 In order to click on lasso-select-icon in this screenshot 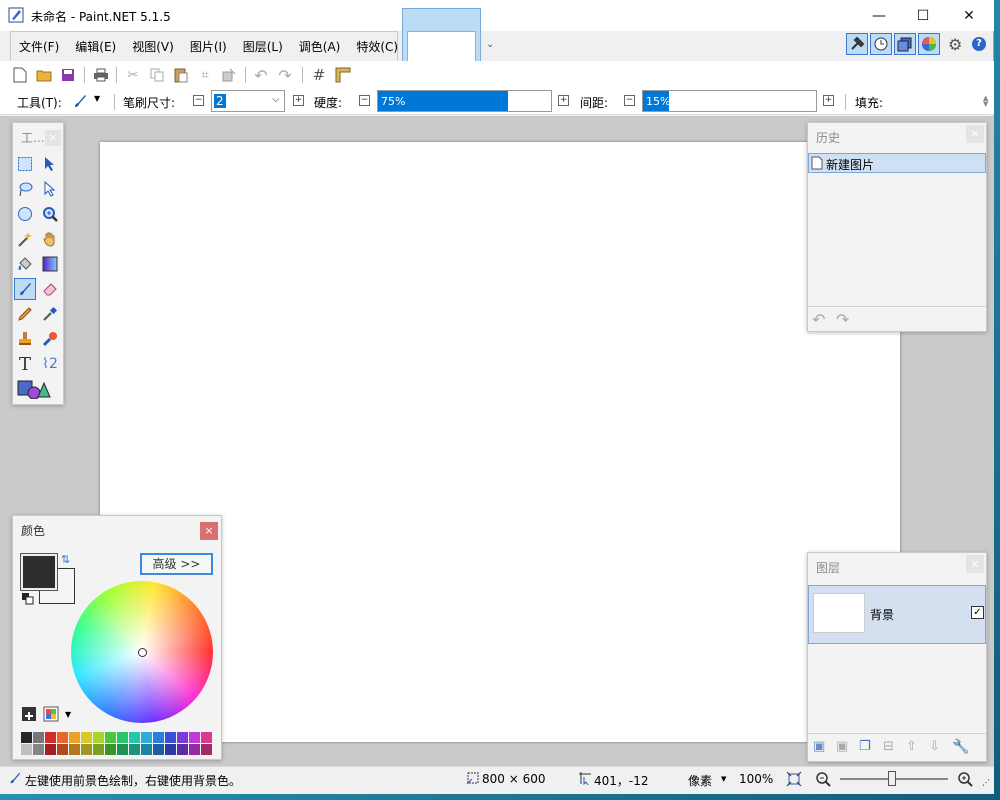, I will do `click(25, 189)`.